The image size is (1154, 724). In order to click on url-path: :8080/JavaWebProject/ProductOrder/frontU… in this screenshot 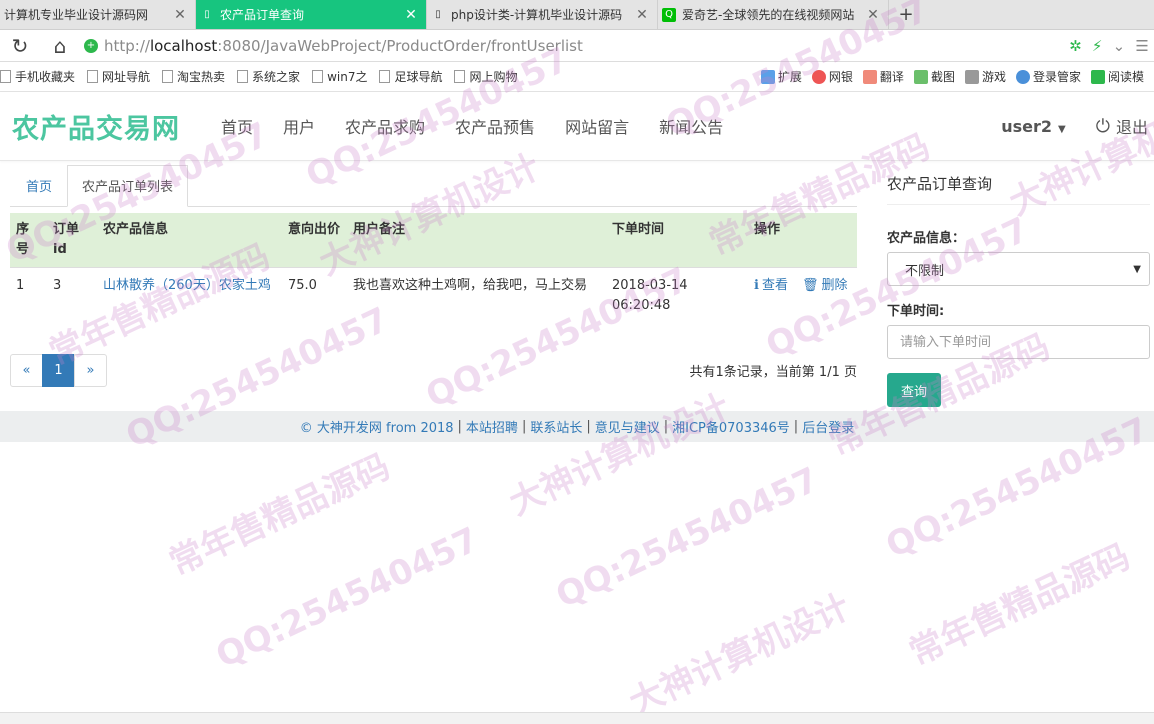, I will do `click(400, 45)`.